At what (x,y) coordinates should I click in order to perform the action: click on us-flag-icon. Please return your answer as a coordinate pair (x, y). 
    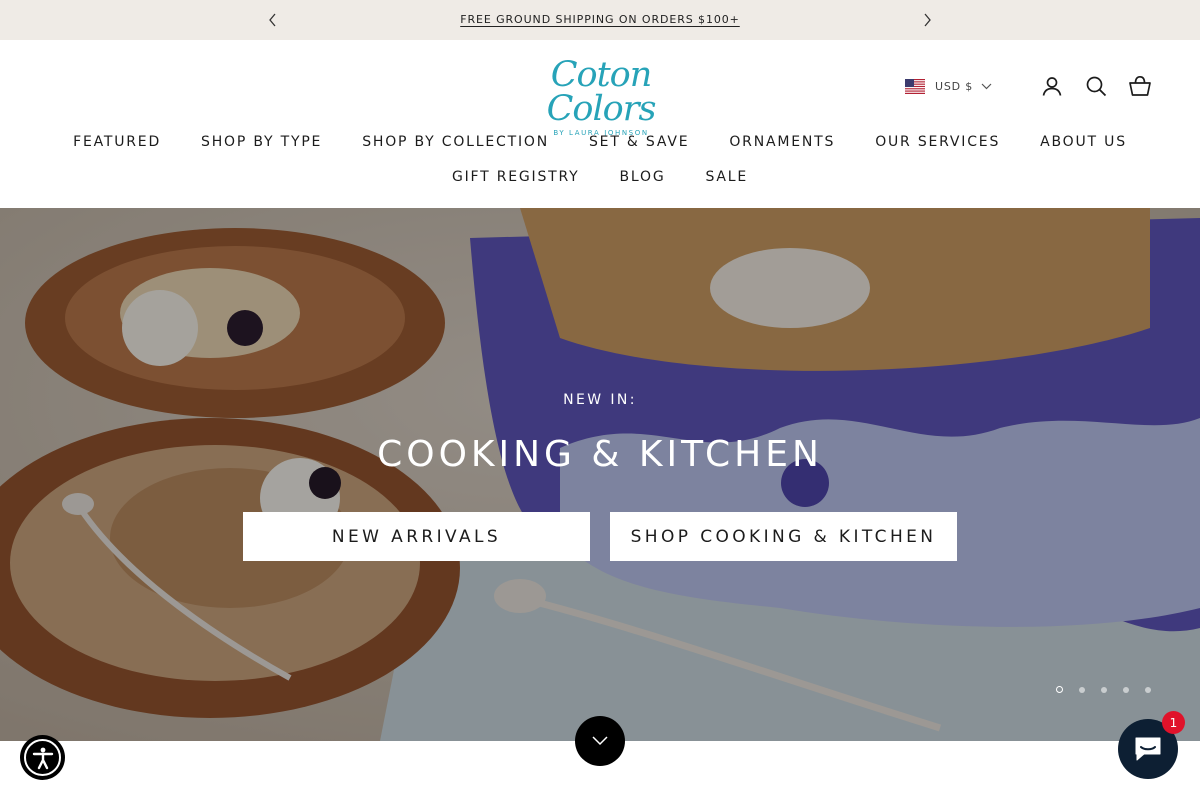
    Looking at the image, I should click on (915, 86).